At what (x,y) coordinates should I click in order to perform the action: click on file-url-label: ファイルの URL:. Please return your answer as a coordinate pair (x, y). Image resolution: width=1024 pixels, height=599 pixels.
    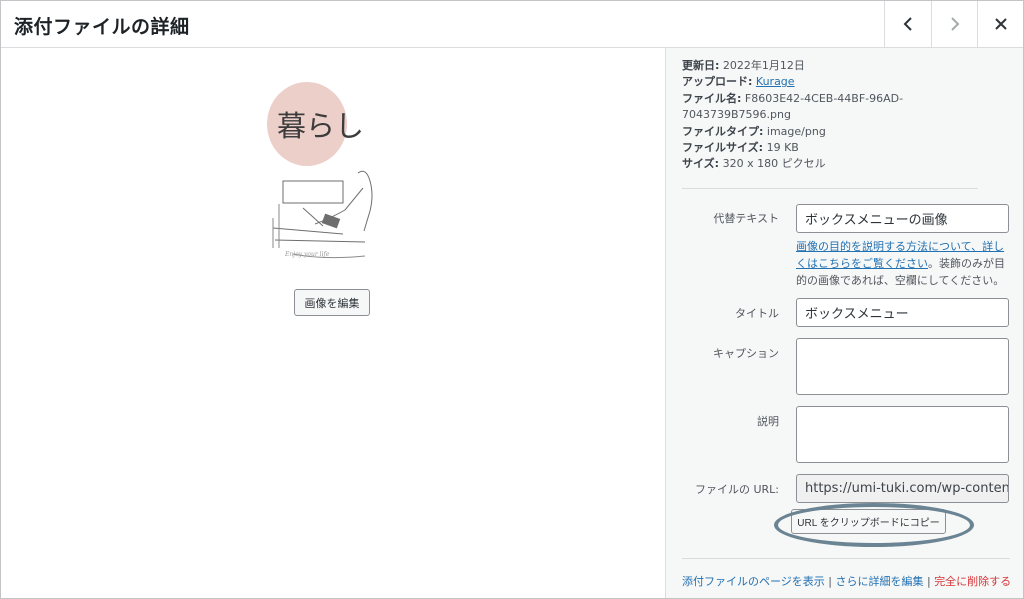
    Looking at the image, I should click on (736, 489).